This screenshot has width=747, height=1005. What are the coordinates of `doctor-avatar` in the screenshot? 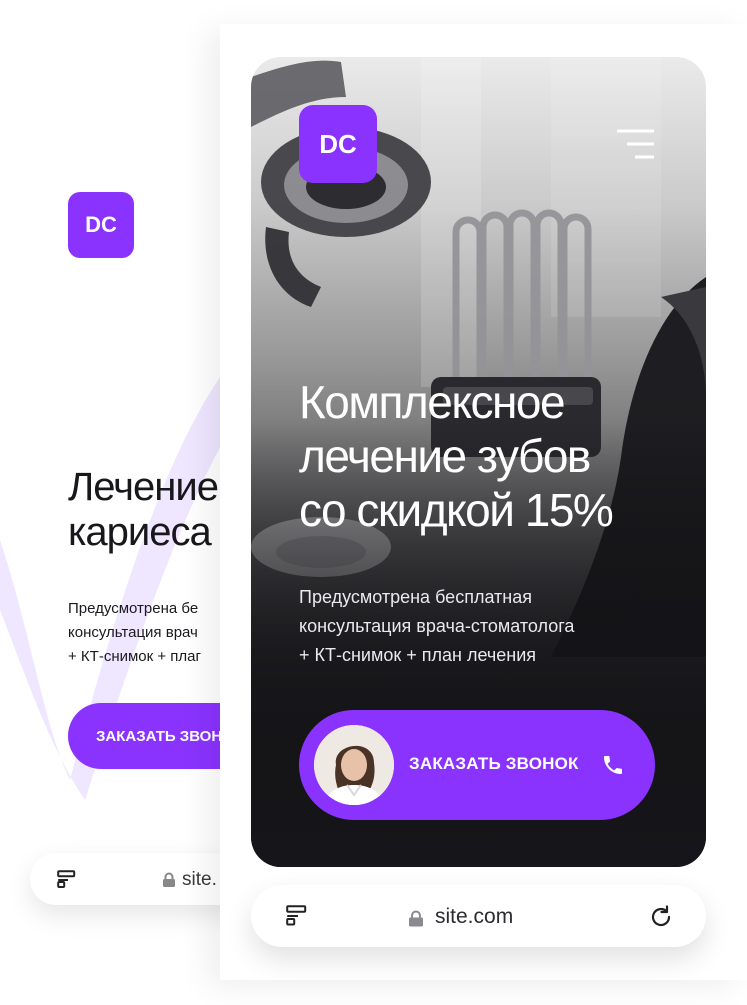 It's located at (354, 765).